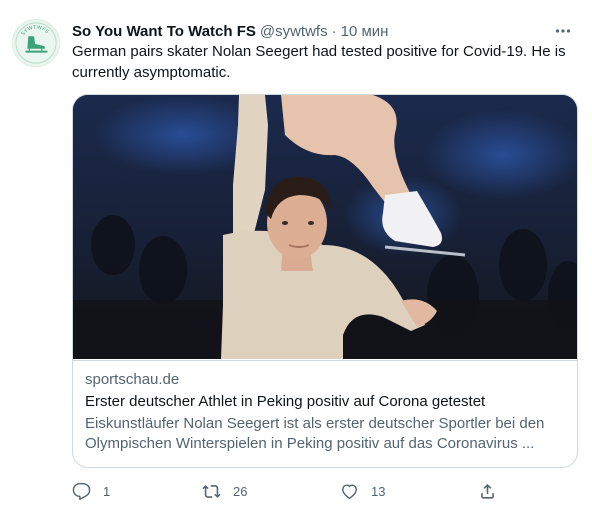  I want to click on like-button: 13, so click(362, 491).